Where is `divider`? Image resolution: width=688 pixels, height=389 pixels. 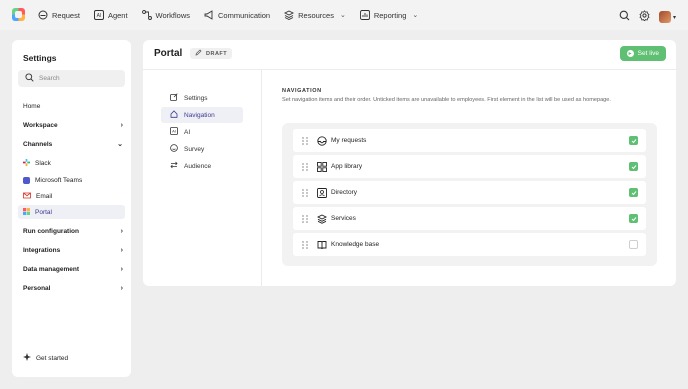
divider is located at coordinates (261, 178).